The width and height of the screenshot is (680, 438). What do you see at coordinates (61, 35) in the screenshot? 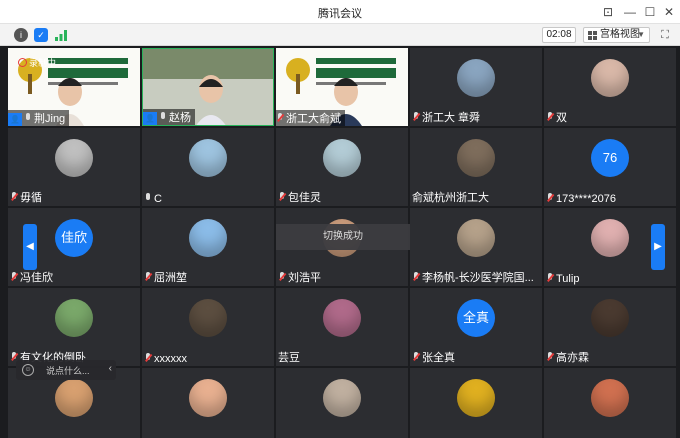
I see `signal-icon` at bounding box center [61, 35].